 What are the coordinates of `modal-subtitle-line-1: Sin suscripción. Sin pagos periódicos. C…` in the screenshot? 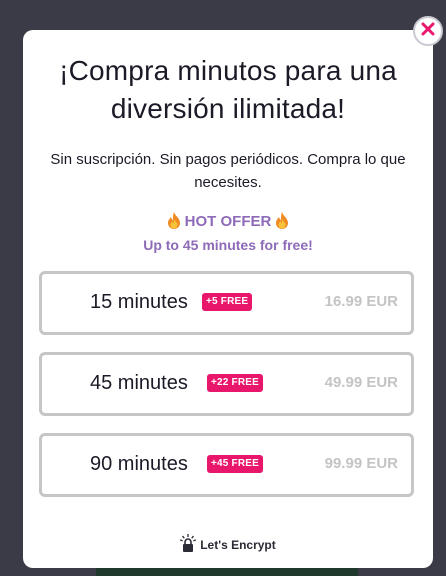 It's located at (228, 159).